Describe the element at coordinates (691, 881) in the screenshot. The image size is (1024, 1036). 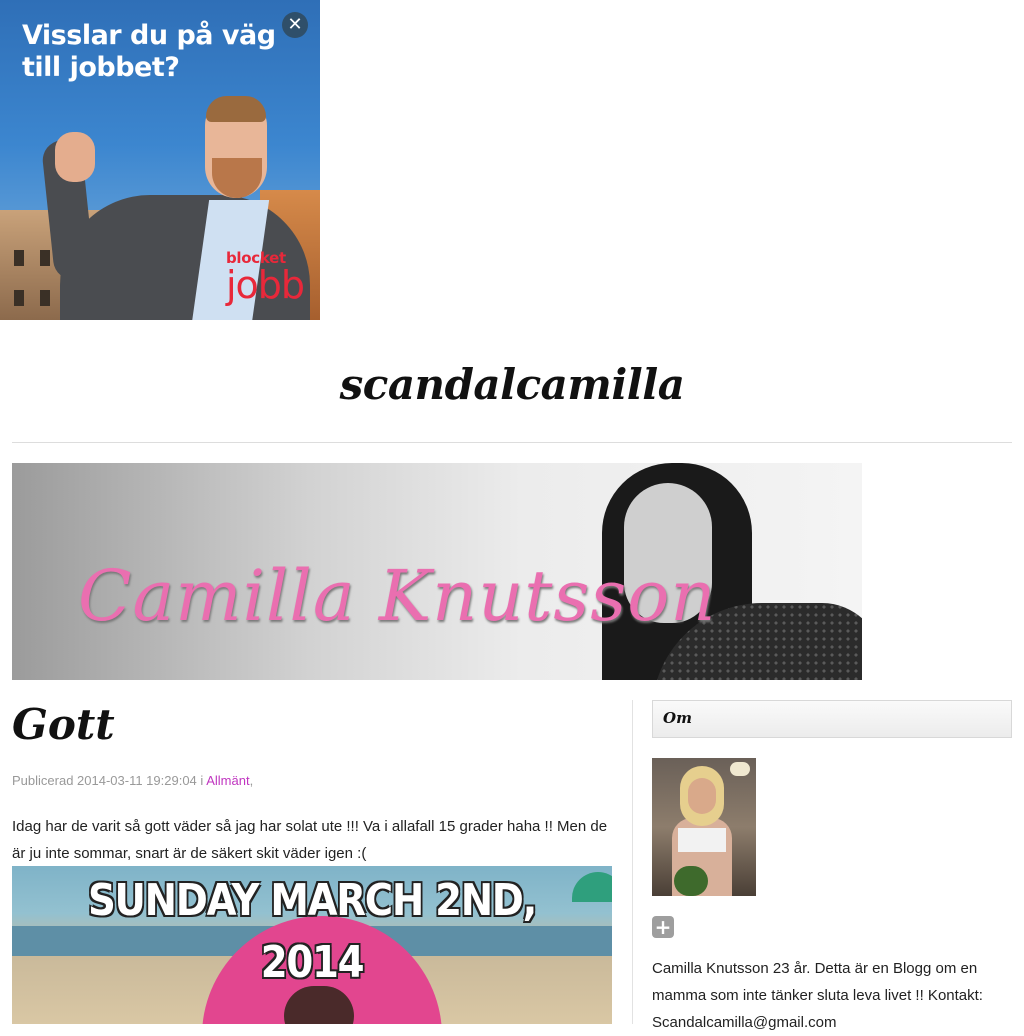
I see `profile-photo-plant` at that location.